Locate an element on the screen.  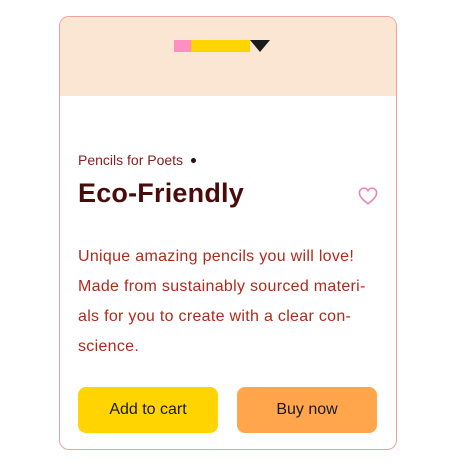
pencil-body is located at coordinates (220, 46).